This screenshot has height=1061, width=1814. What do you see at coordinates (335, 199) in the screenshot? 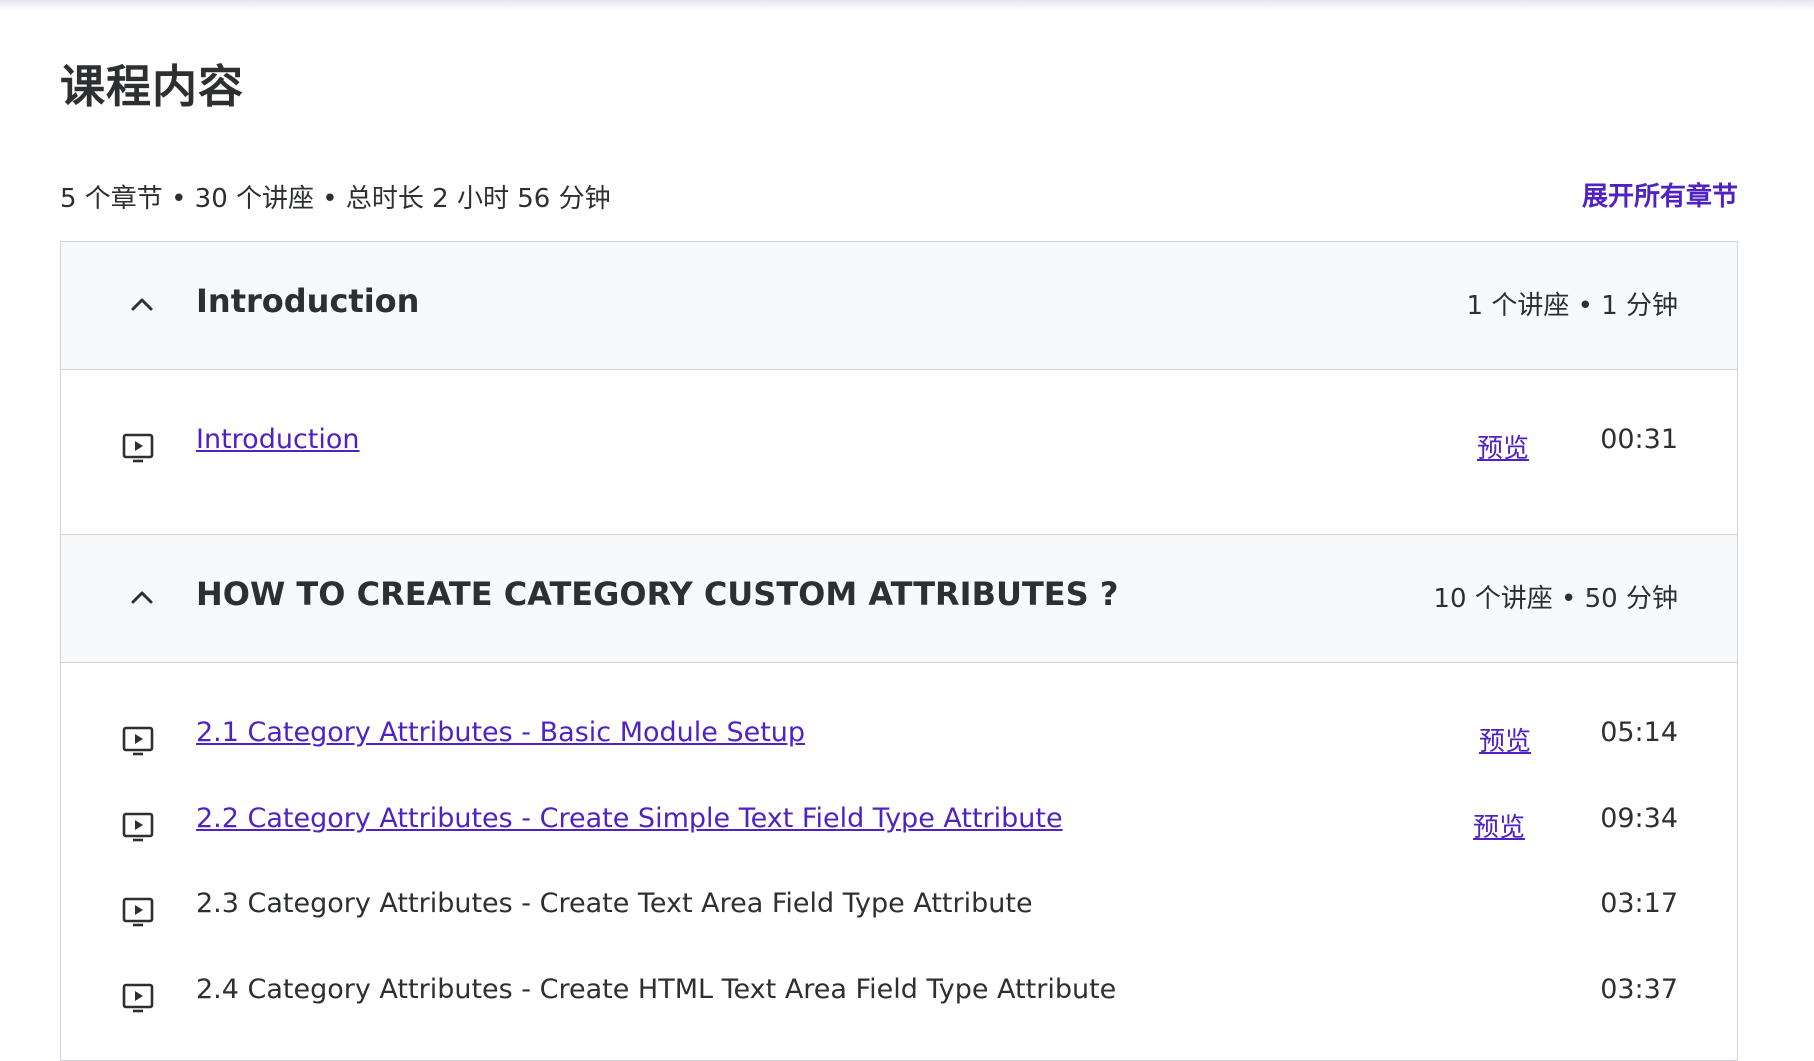
I see `curriculum-summary: 5 个章节 • 30 个讲座 • 总时长 2 小时 56 分钟` at bounding box center [335, 199].